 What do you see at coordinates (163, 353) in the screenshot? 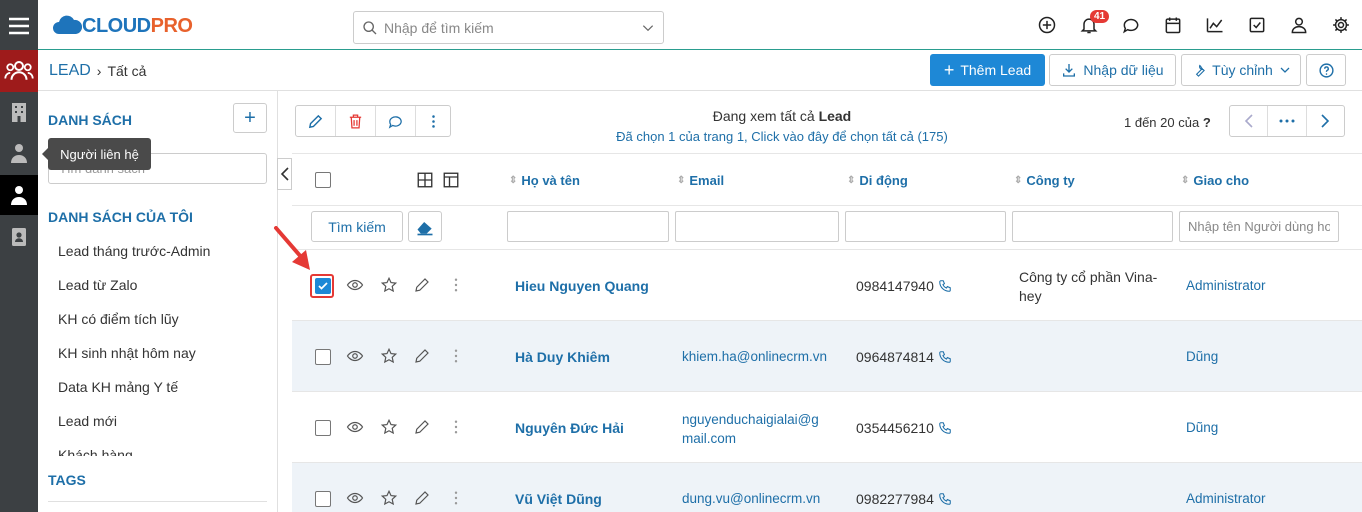
I see `list-item: KH sinh nhật hôm nay` at bounding box center [163, 353].